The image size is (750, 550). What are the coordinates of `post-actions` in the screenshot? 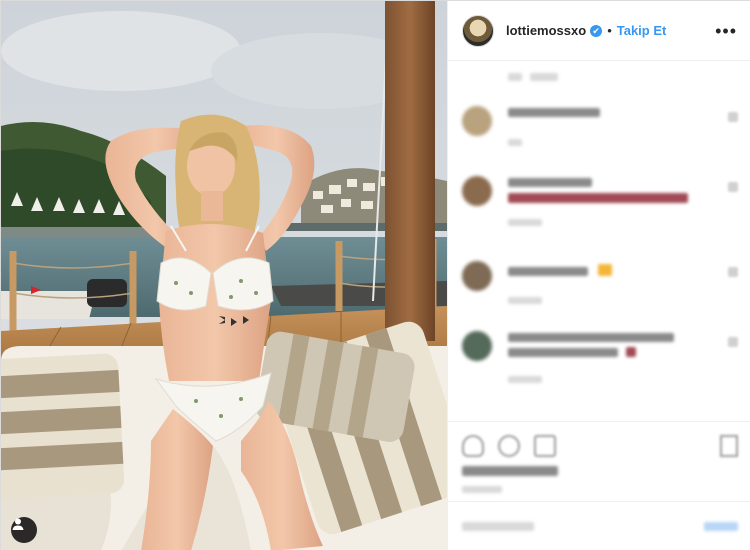 It's located at (599, 461).